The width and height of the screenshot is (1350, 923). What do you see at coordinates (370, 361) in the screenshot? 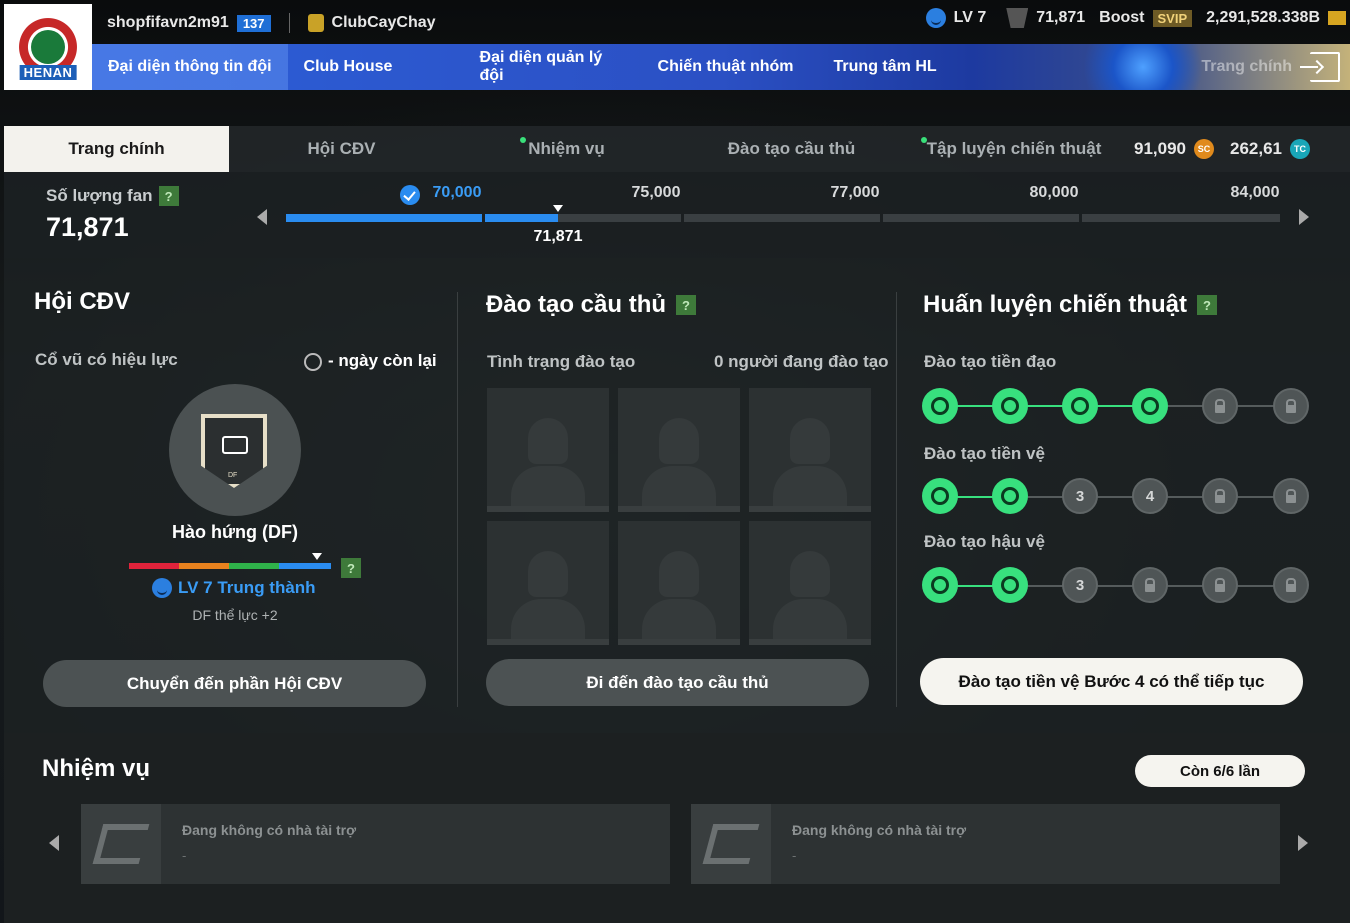
I see `days-left: - ngày còn lại` at bounding box center [370, 361].